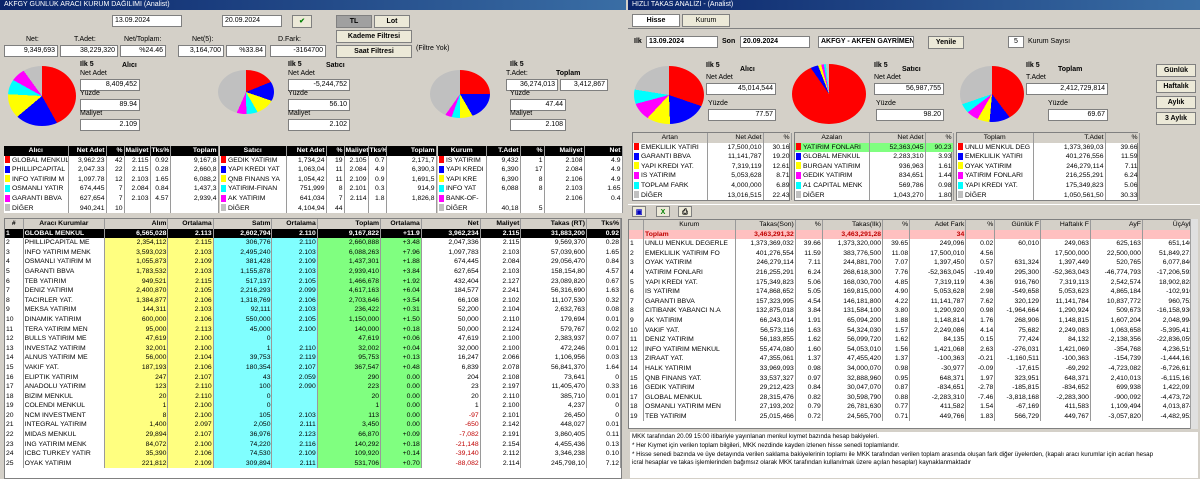 This screenshot has width=1200, height=479. What do you see at coordinates (874, 147) in the screenshot?
I see `summary-row: YATIRIM FONLARI 52,363,045 90.23` at bounding box center [874, 147].